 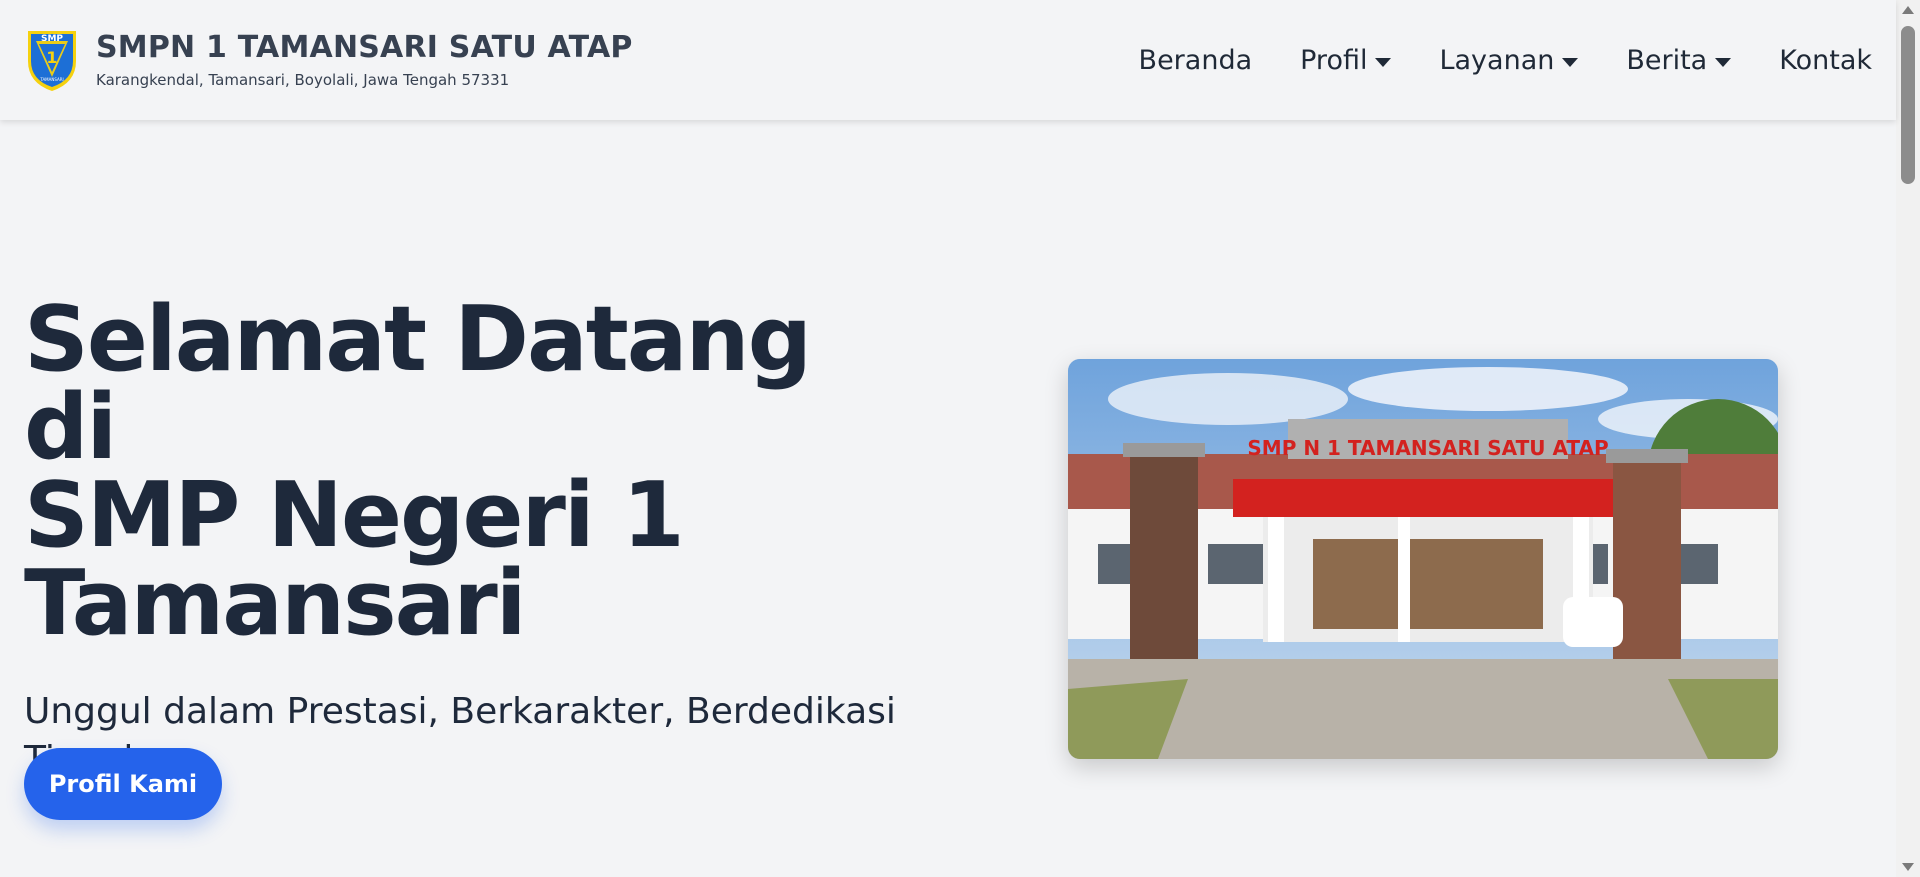 What do you see at coordinates (418, 383) in the screenshot?
I see `hero-title-line: Selamat Datang di` at bounding box center [418, 383].